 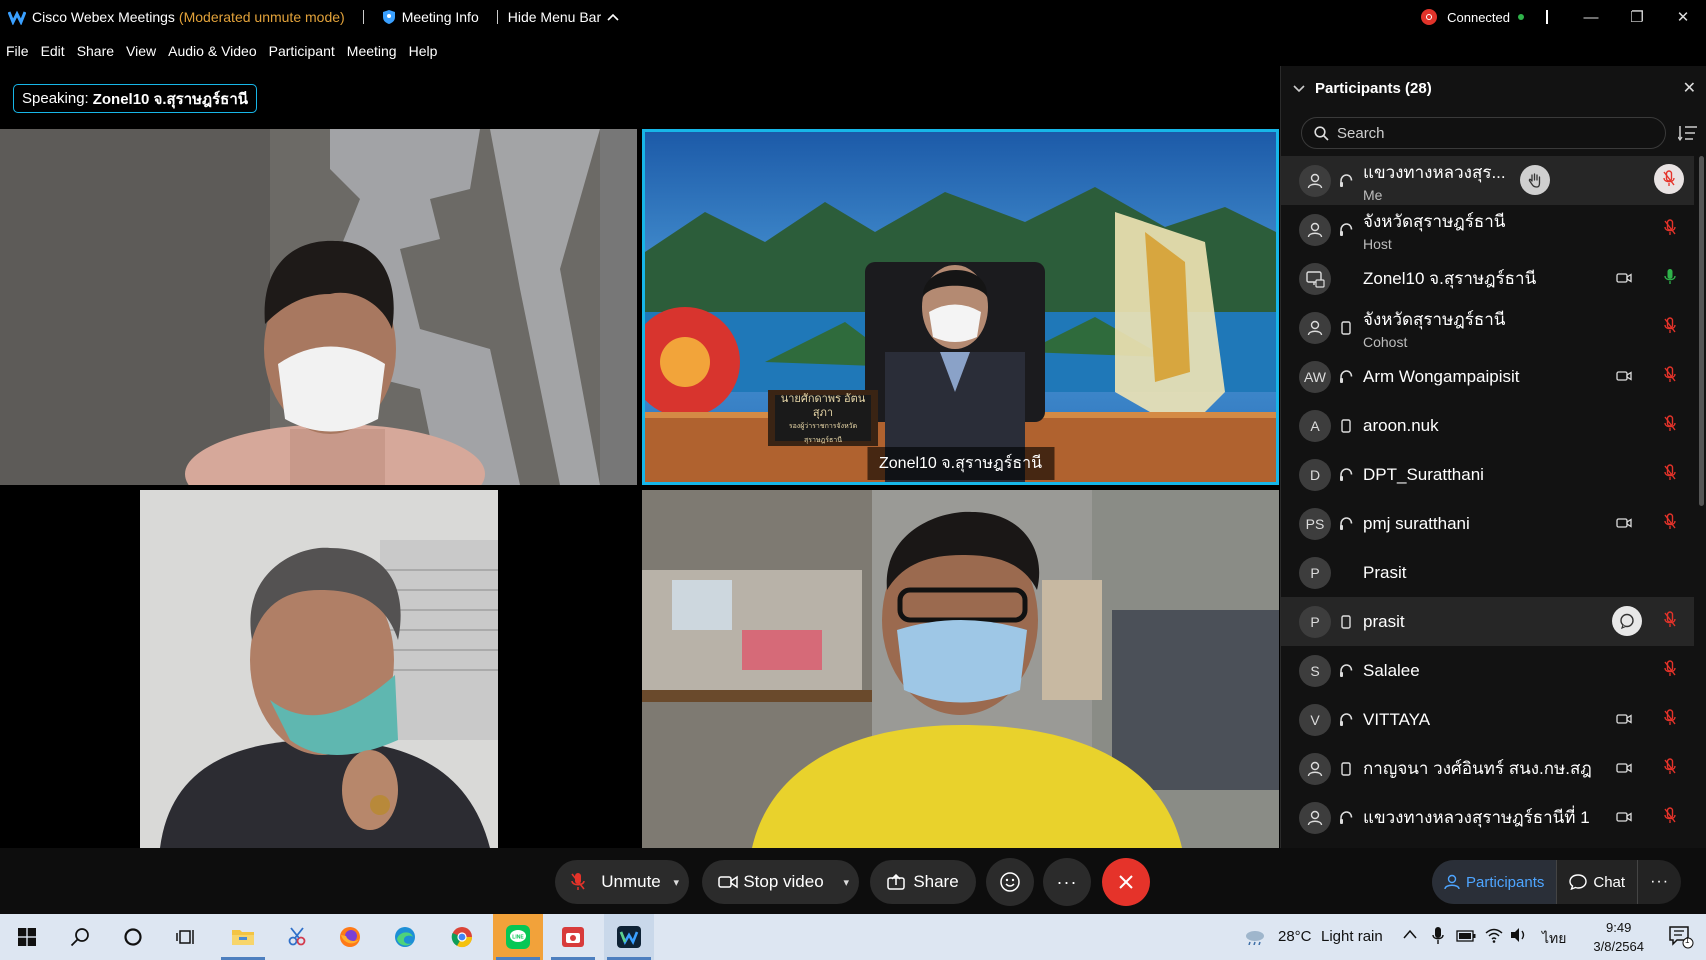 I want to click on stop-video-button: Stop video ▾, so click(x=780, y=882).